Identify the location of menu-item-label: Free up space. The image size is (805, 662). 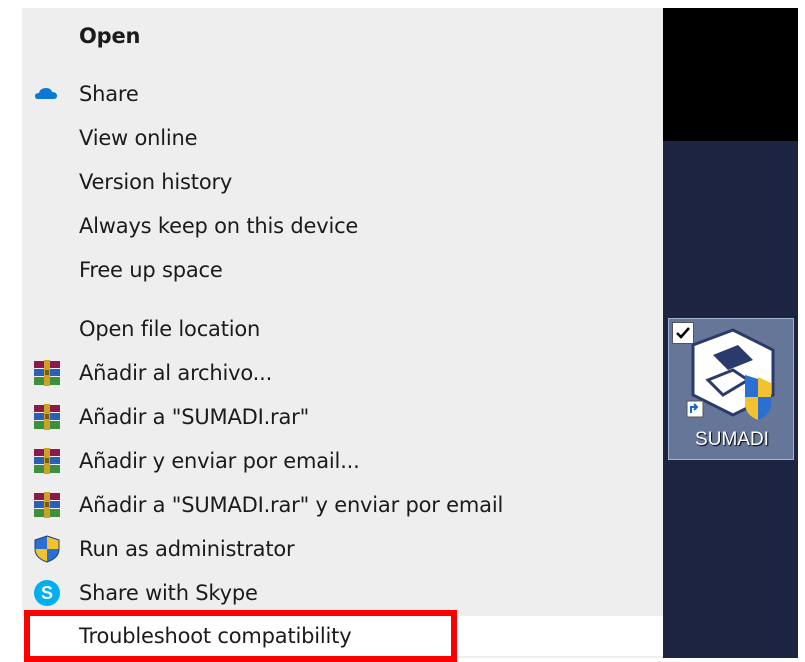
(151, 270).